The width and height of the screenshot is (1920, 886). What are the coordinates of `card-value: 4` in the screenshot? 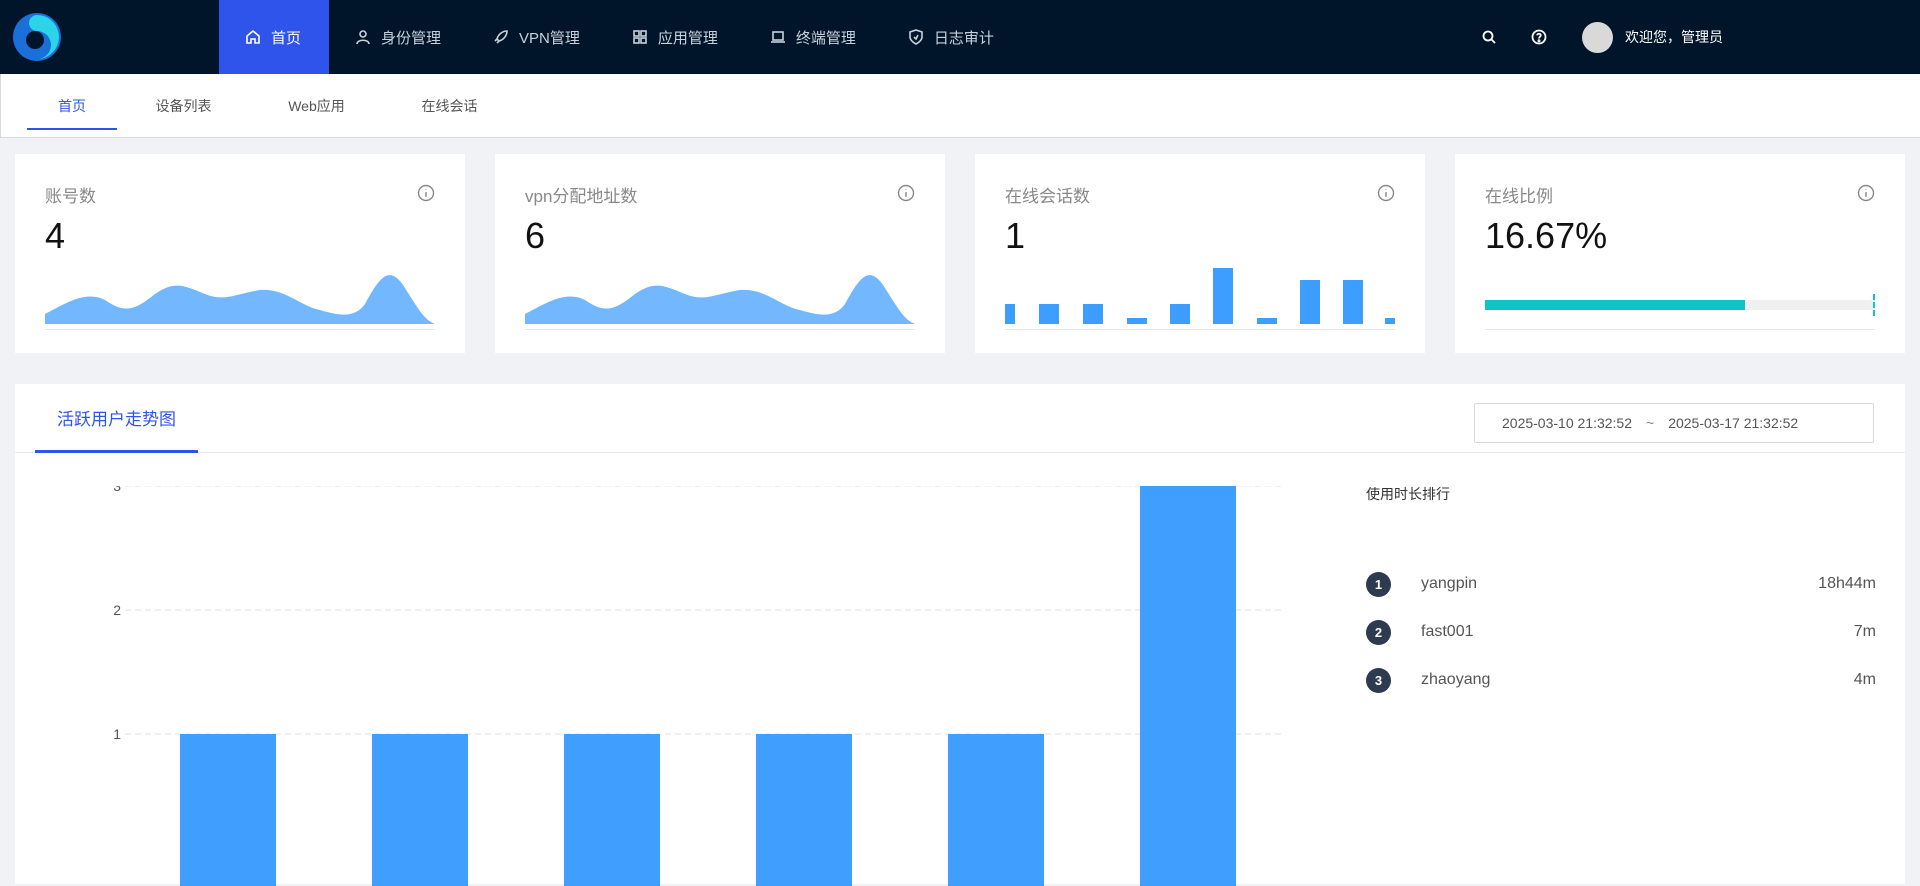 It's located at (55, 235).